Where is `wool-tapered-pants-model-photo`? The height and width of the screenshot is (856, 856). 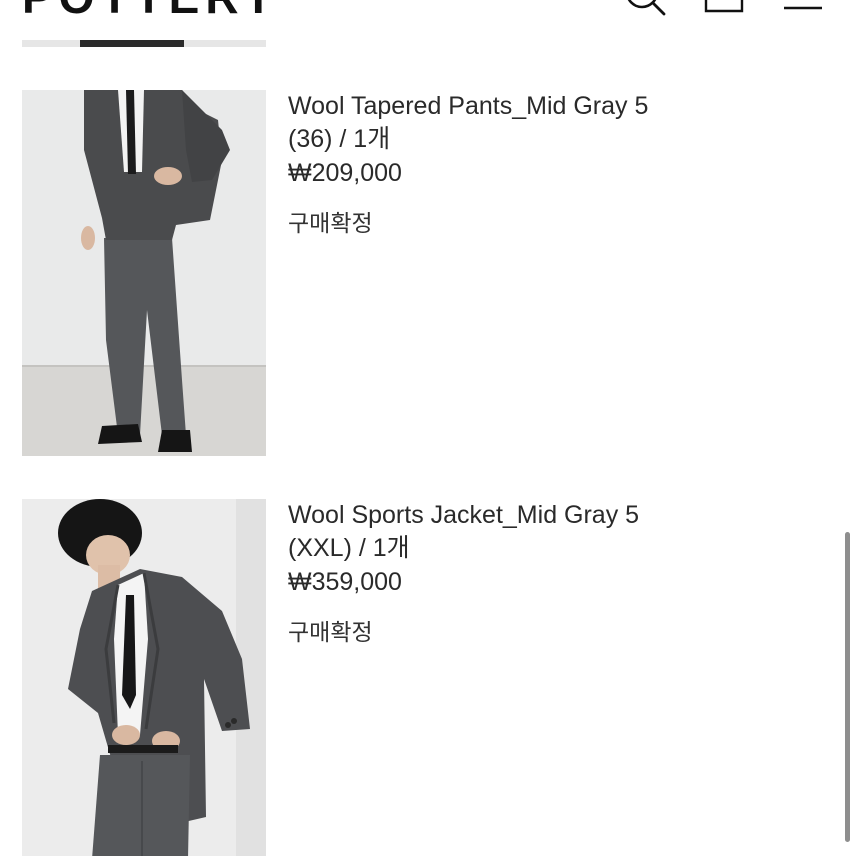 wool-tapered-pants-model-photo is located at coordinates (144, 273).